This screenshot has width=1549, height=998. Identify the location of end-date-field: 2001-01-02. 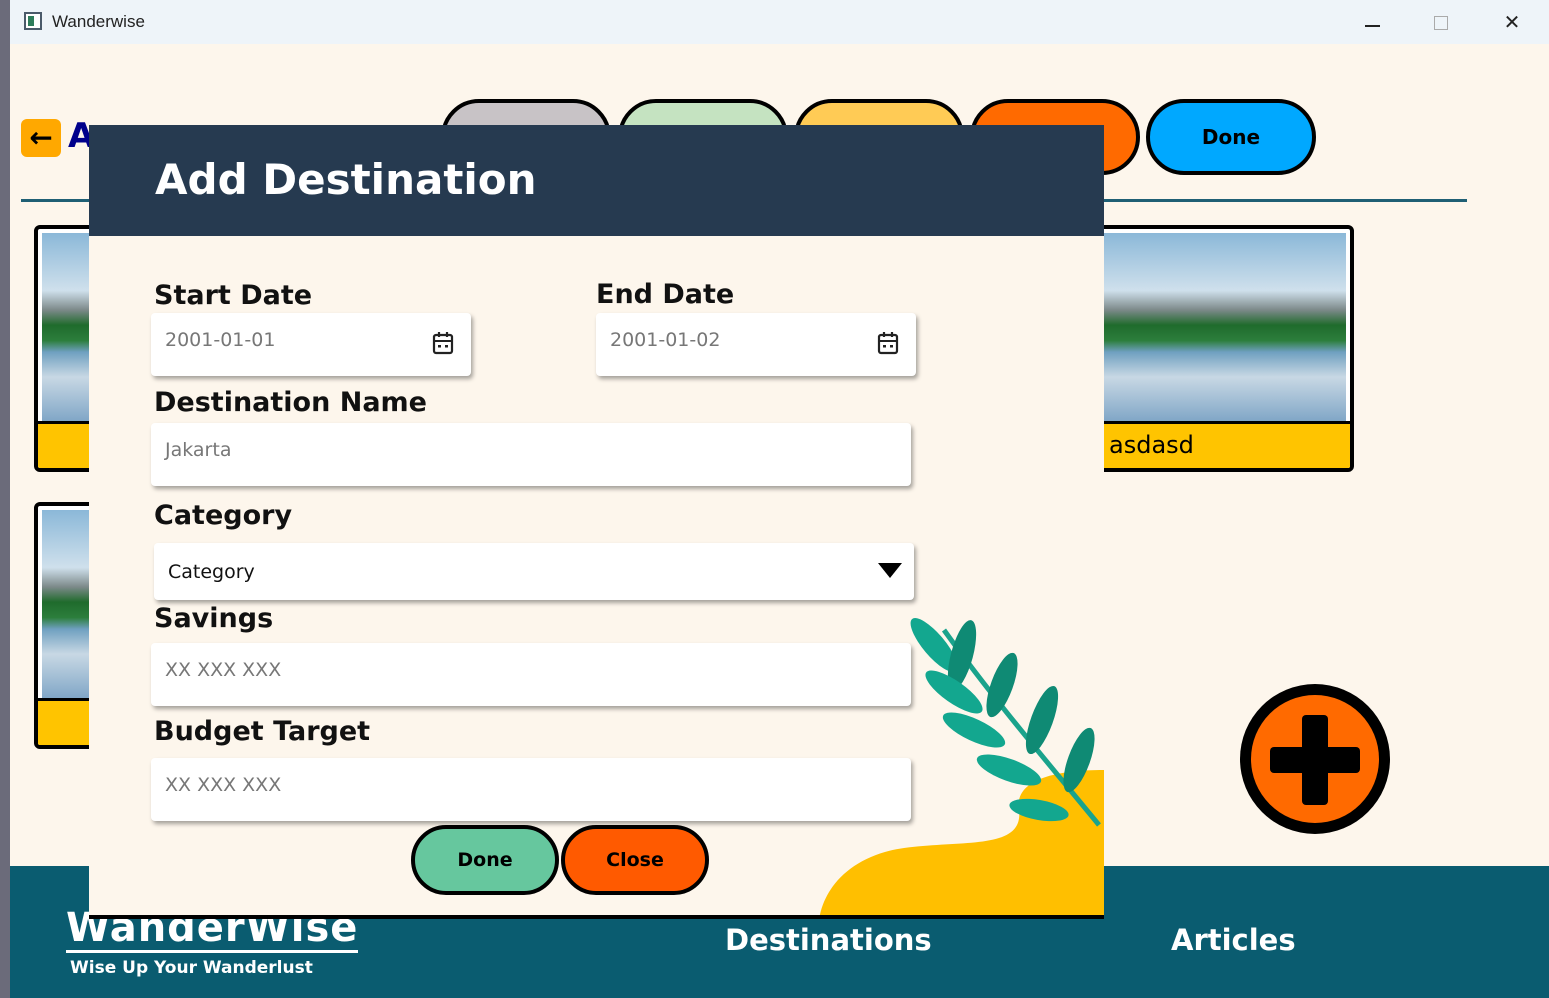
(756, 344).